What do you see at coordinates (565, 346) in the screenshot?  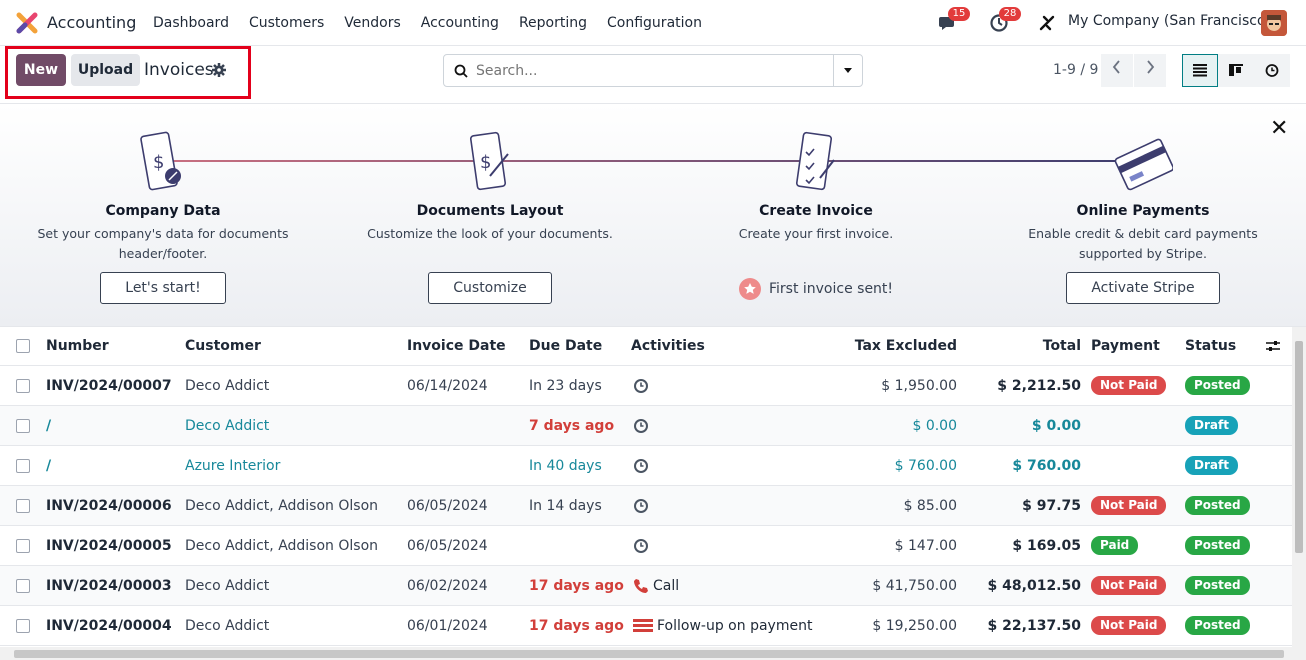 I see `column-due-date: Due Date` at bounding box center [565, 346].